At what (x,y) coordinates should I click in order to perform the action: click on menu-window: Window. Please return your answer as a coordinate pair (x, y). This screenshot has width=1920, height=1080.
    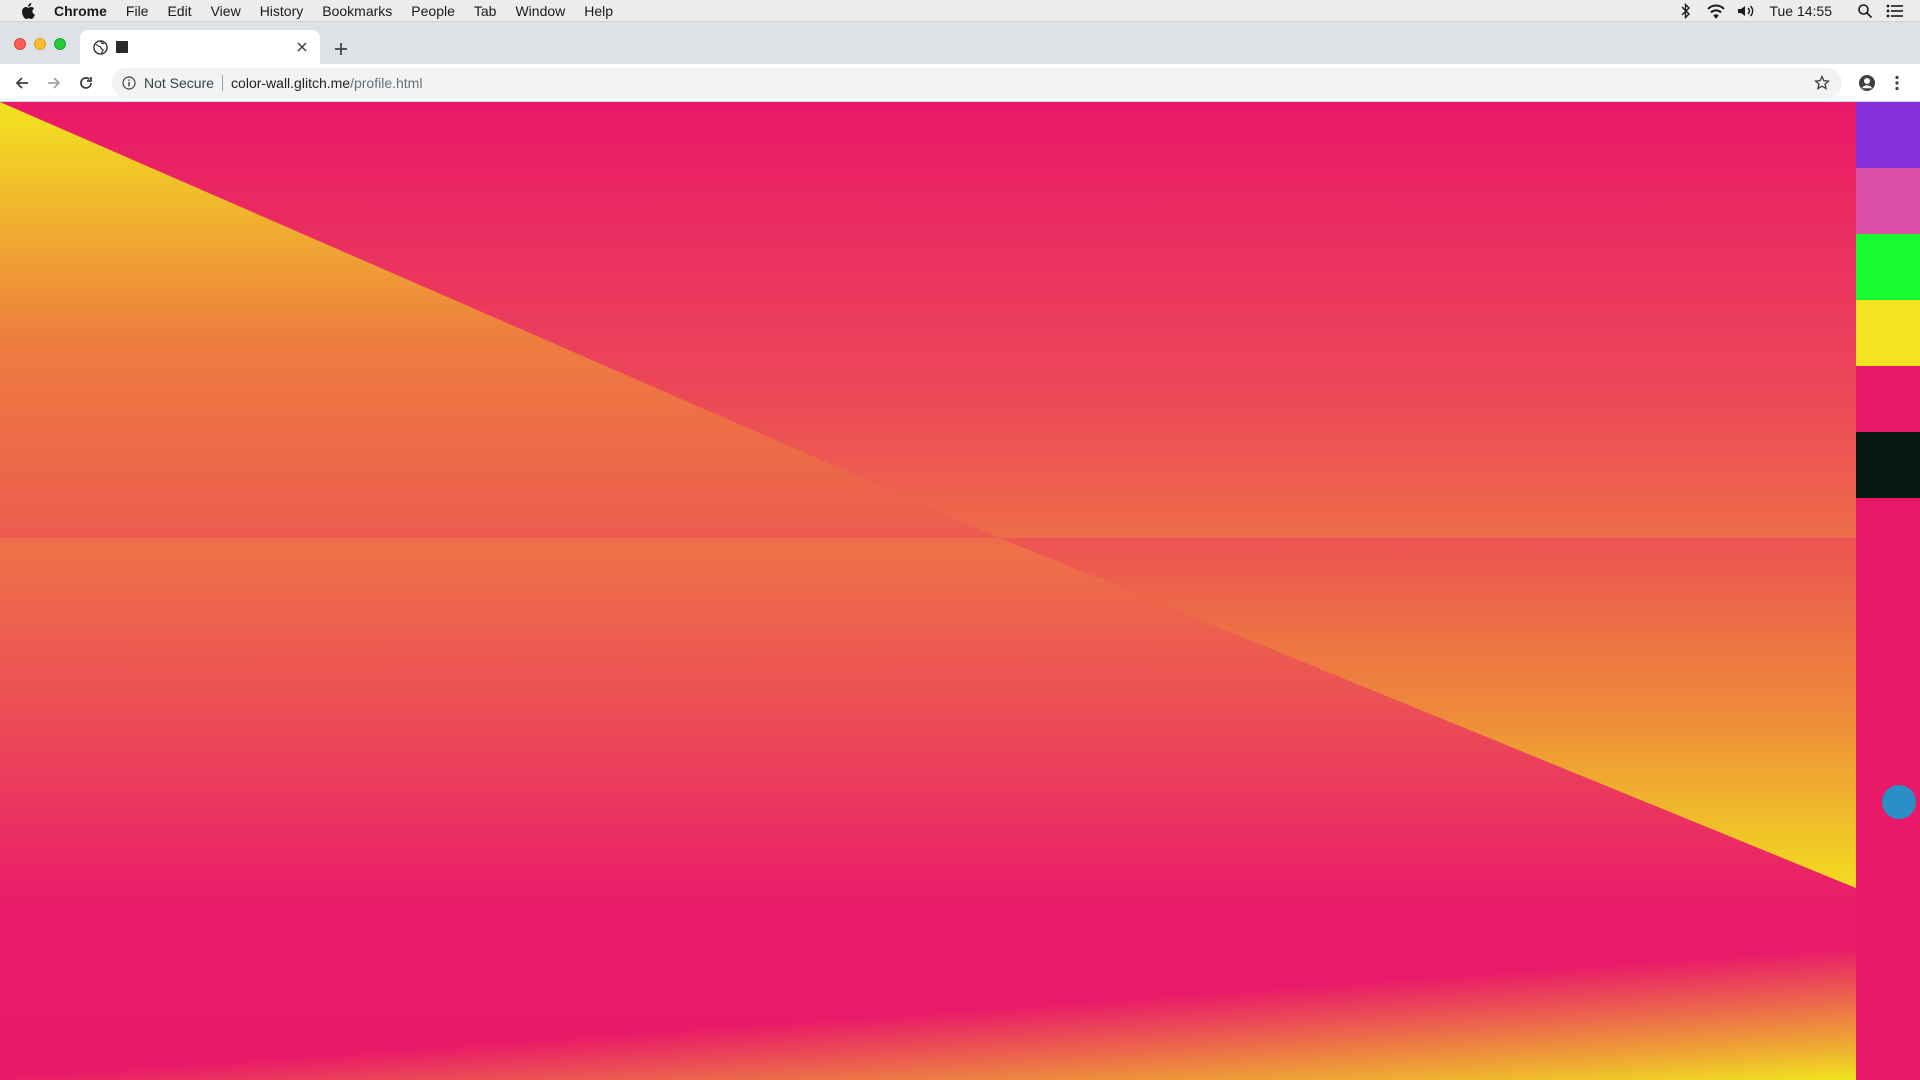
    Looking at the image, I should click on (540, 11).